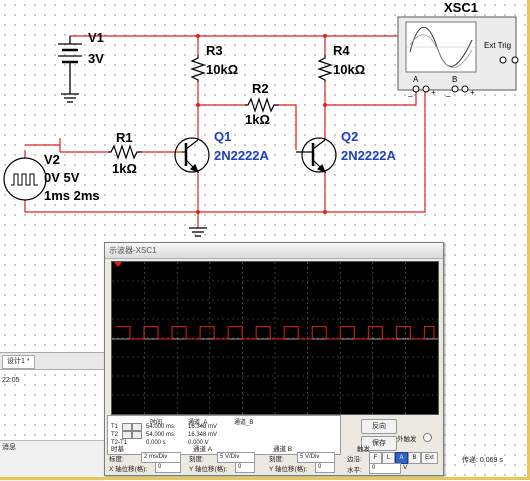  I want to click on xsc1-minus-a: _, so click(410, 92).